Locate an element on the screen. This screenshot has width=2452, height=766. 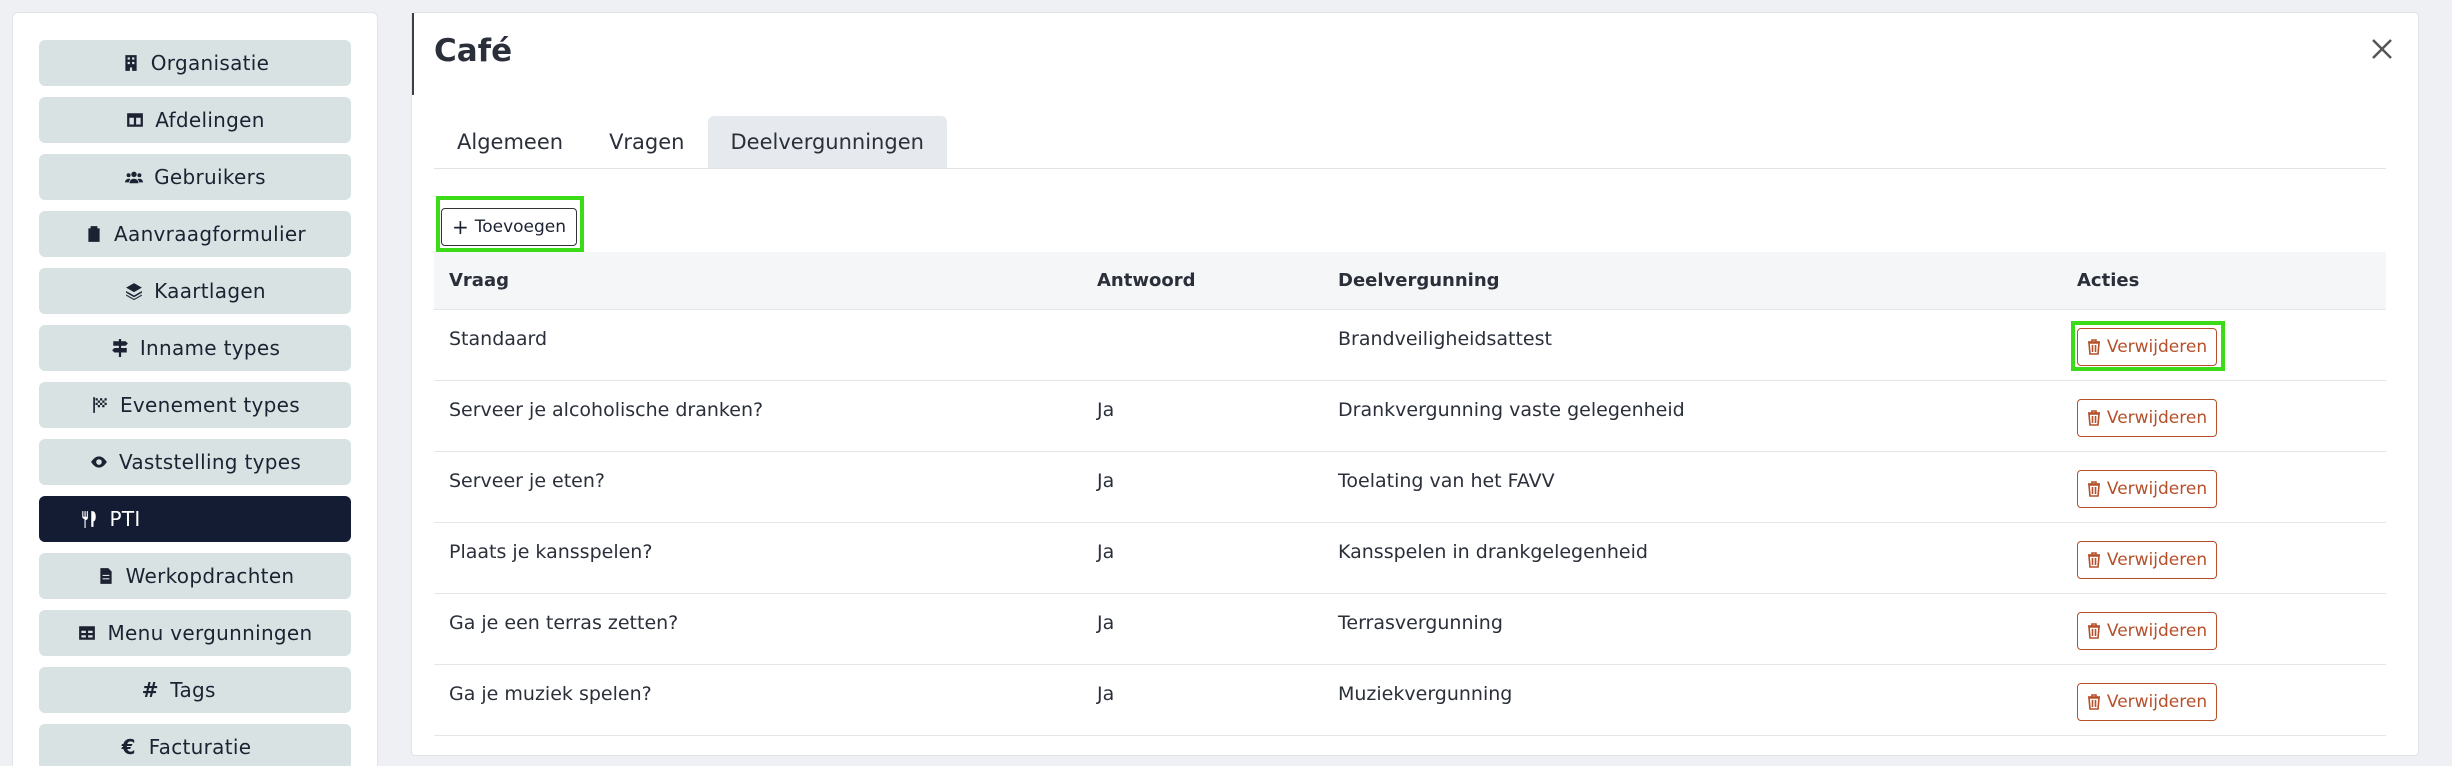
sidebar-item-afdelingen: Afdelingen is located at coordinates (195, 120).